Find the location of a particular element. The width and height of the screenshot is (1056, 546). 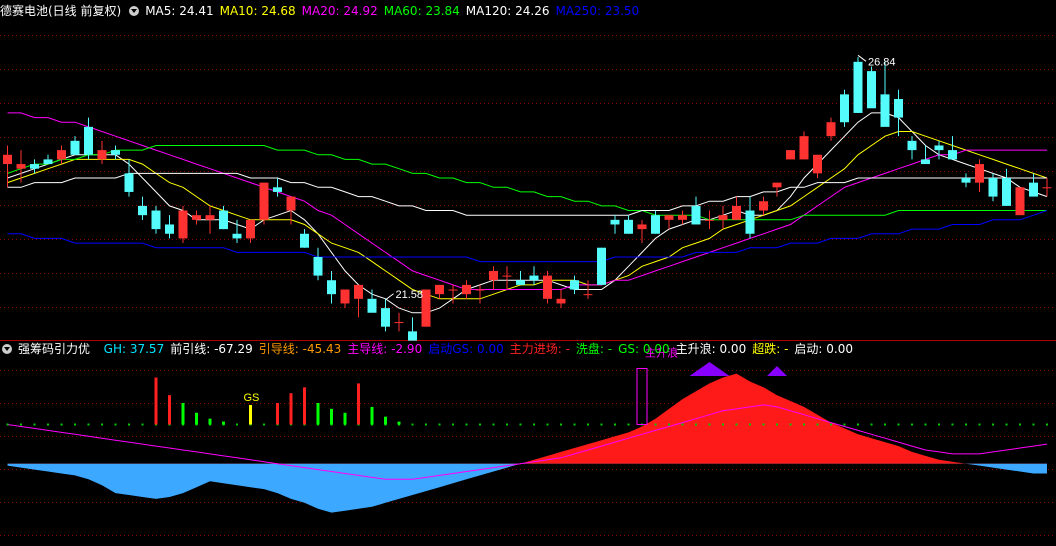

sub-indicator-label: 主导线: is located at coordinates (369, 349).